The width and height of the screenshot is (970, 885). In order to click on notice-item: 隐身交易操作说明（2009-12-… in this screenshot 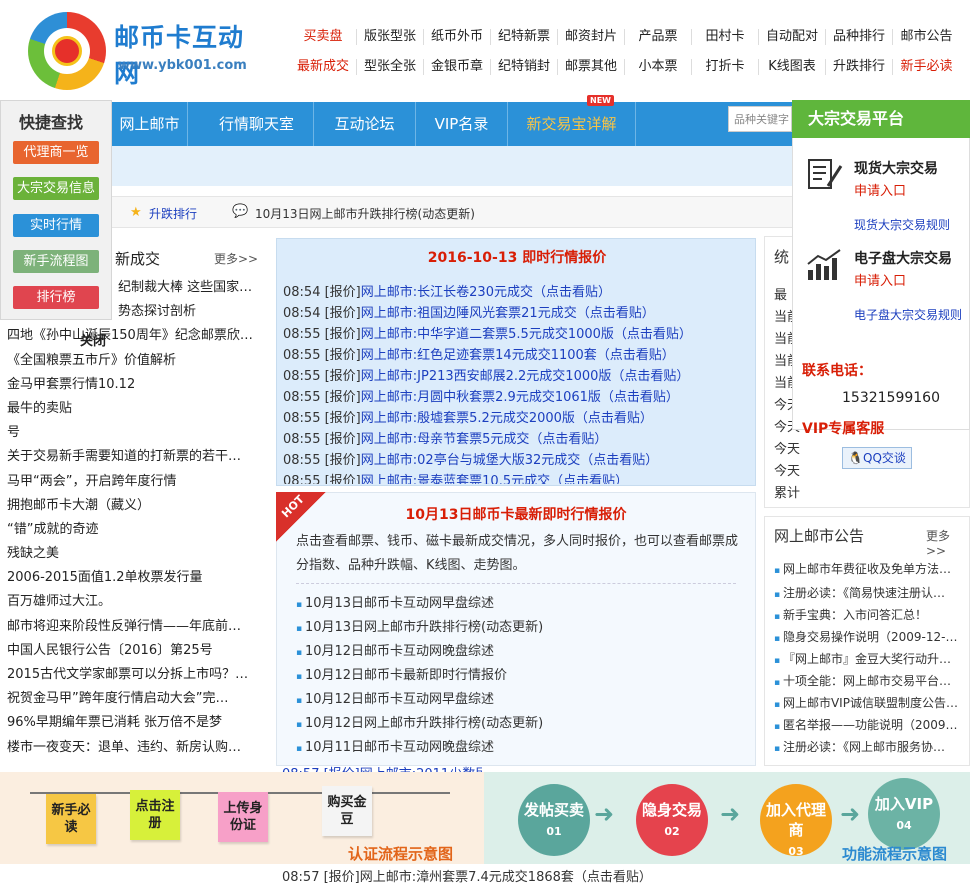, I will do `click(871, 636)`.